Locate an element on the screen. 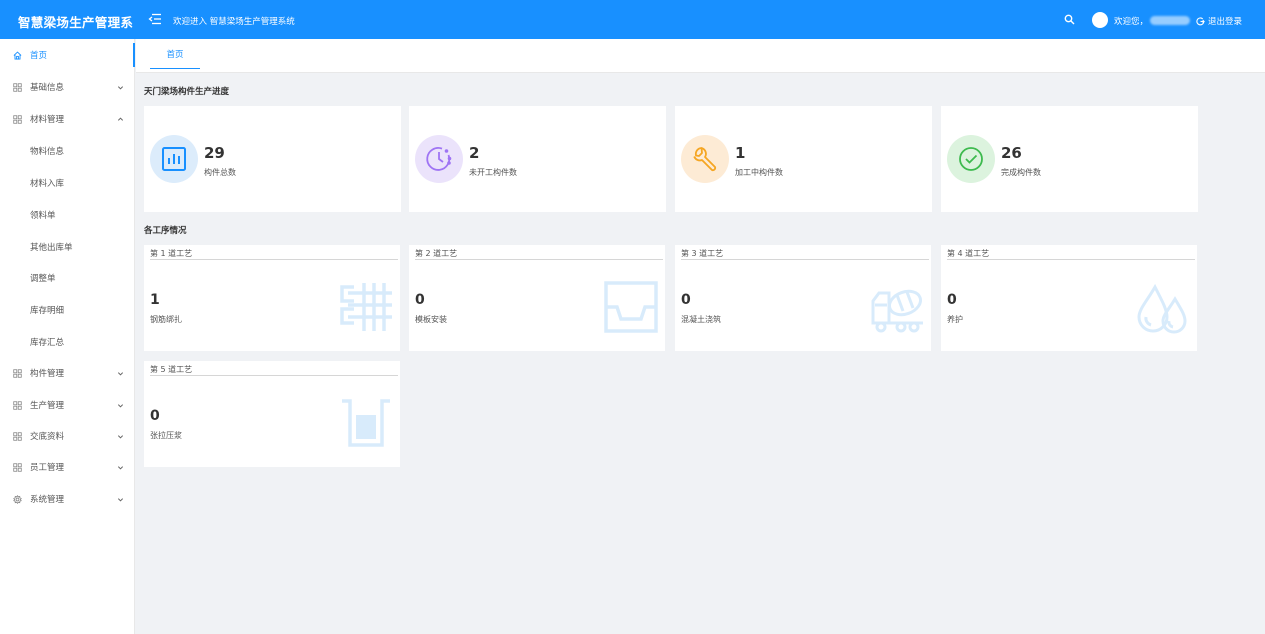  process-step: 第 2 道工艺 is located at coordinates (539, 254).